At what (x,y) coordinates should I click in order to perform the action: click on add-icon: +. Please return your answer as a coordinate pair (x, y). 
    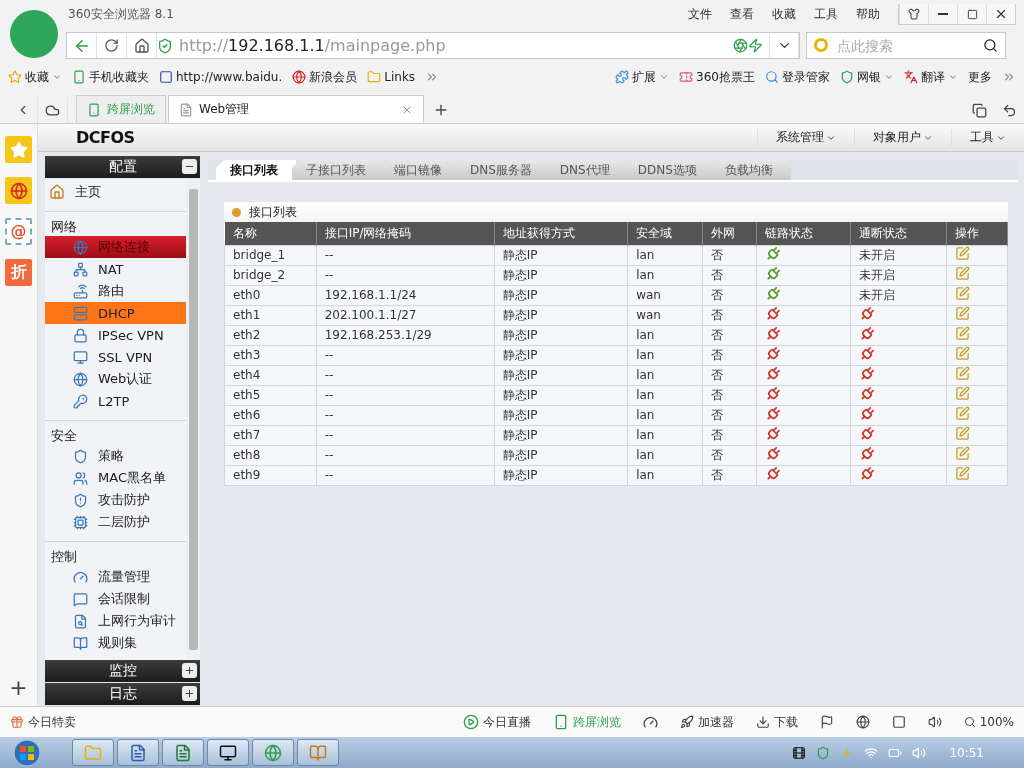
    Looking at the image, I should click on (18, 687).